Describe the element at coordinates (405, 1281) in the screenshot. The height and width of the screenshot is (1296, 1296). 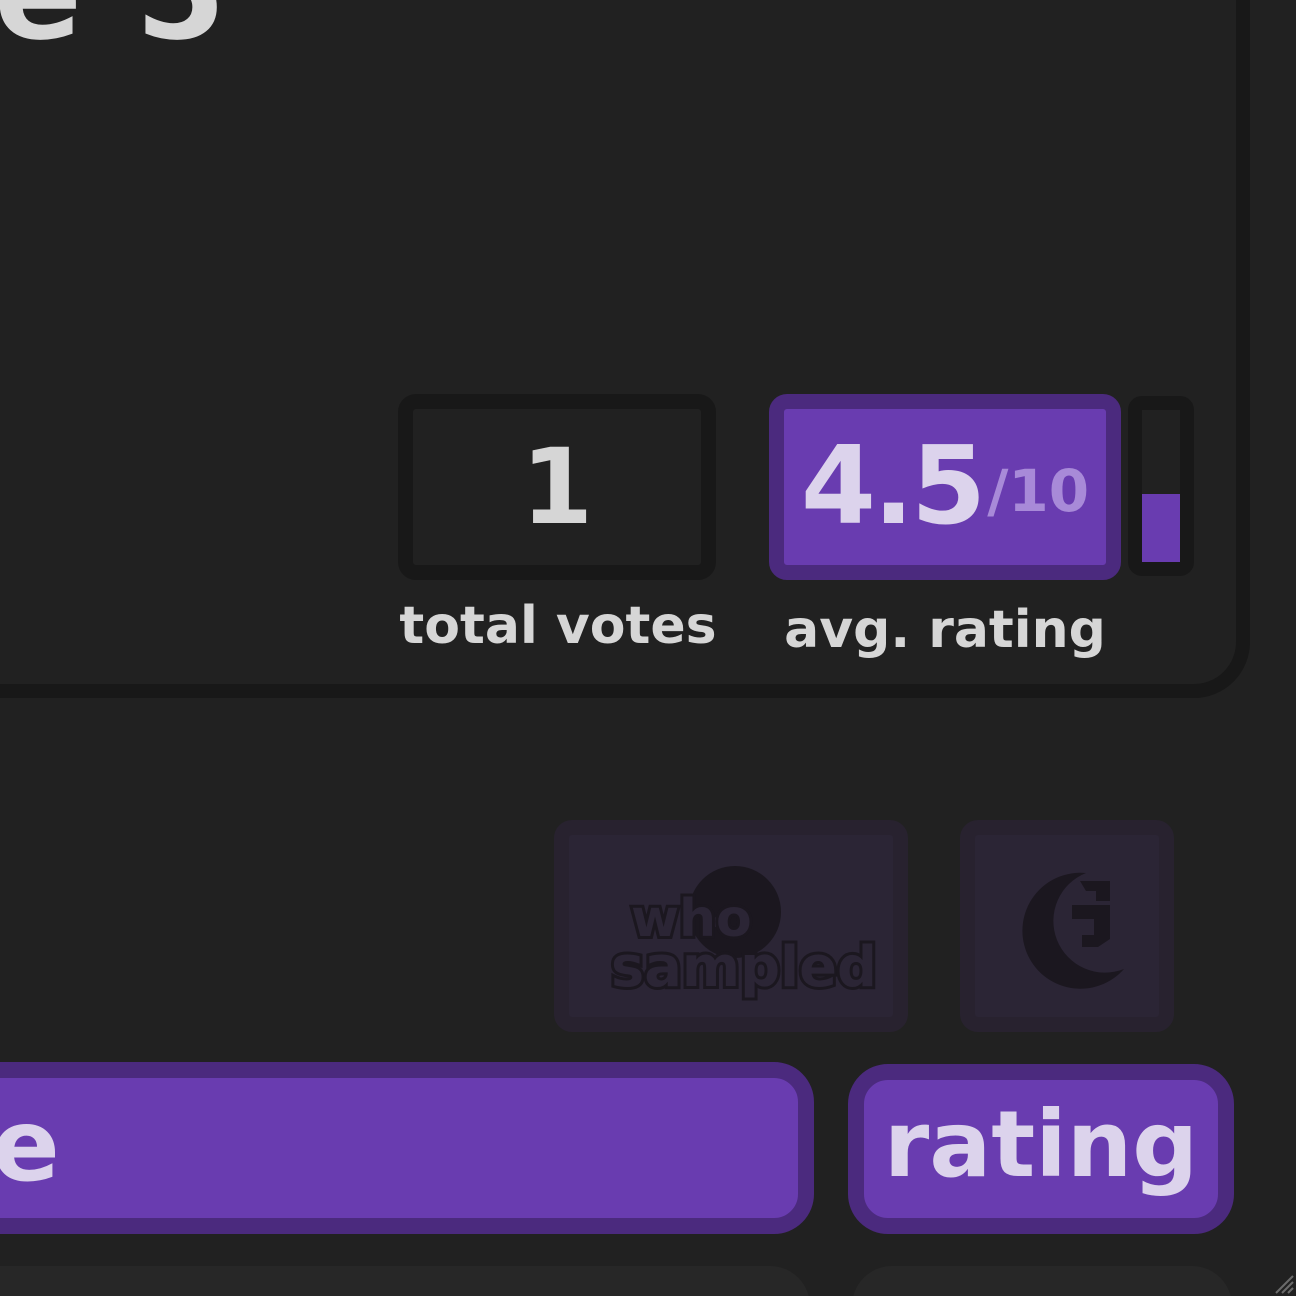
I see `next-panel-left` at that location.